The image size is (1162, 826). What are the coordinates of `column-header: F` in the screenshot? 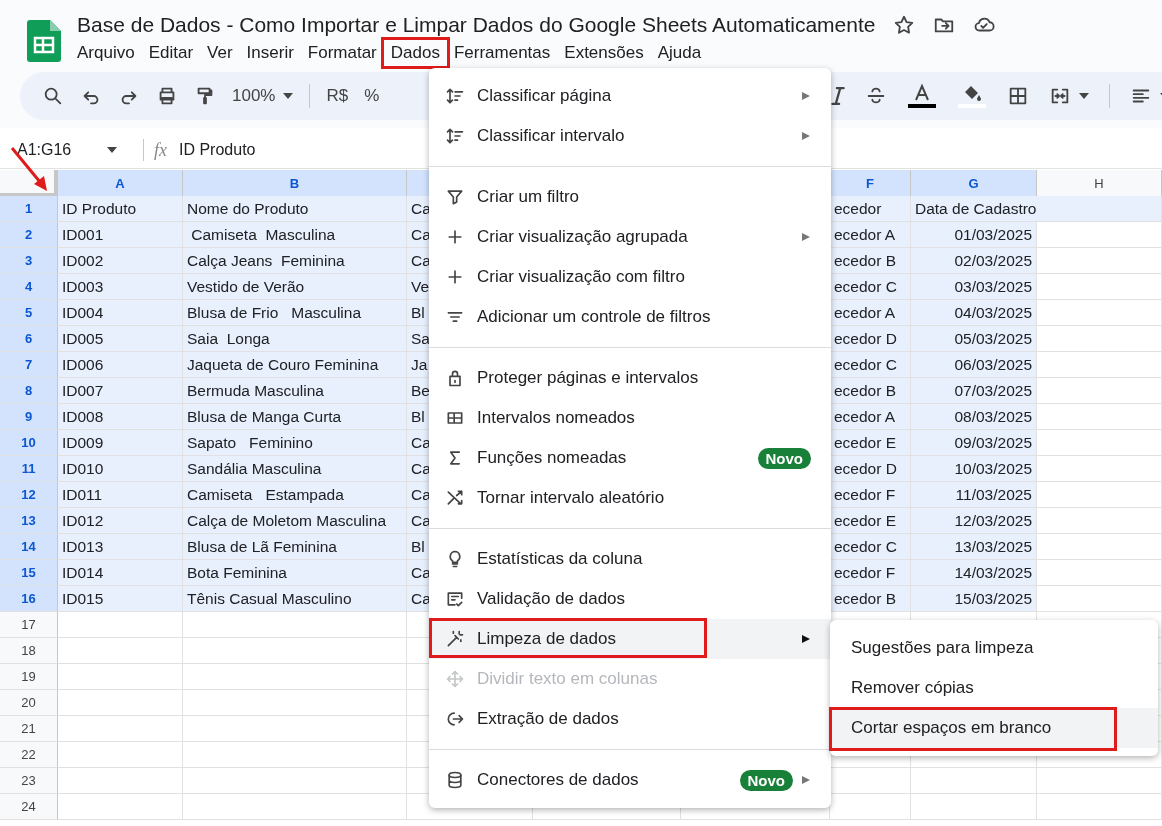 It's located at (870, 183).